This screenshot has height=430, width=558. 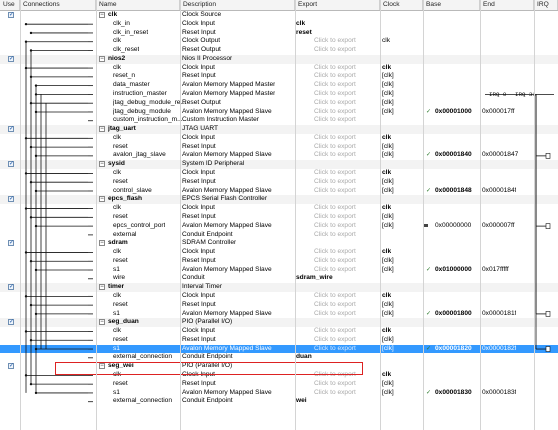 I want to click on component-row: ✓ − seg_duan PIO (Parallel I/O), so click(x=279, y=322).